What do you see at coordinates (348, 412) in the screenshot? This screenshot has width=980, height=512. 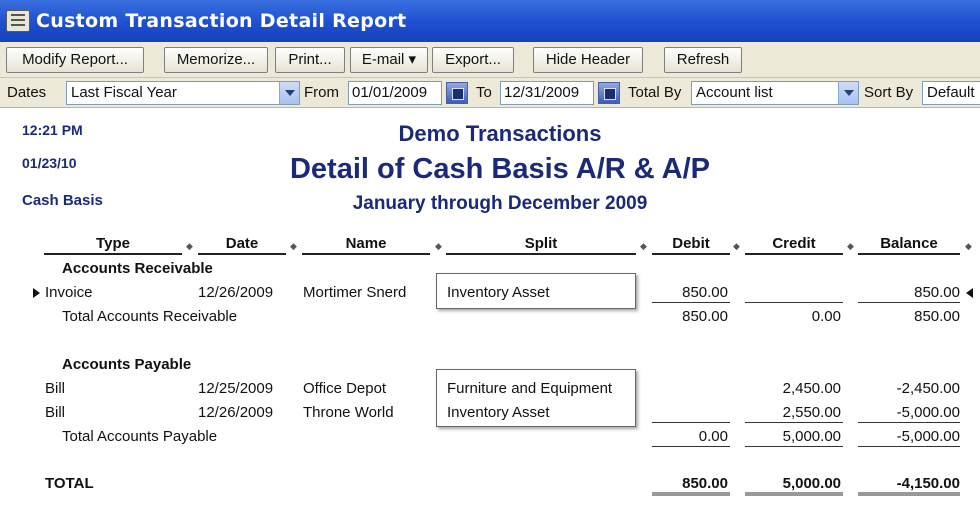 I see `ap-row-name: Throne World` at bounding box center [348, 412].